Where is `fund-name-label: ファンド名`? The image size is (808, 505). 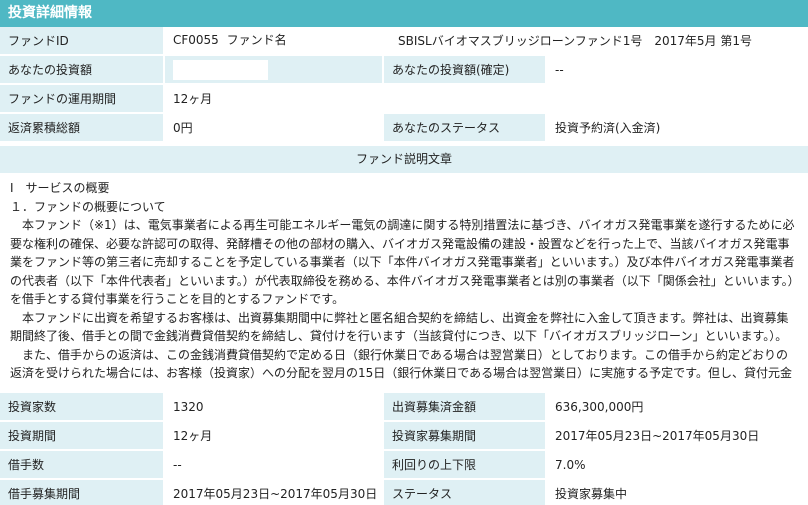
fund-name-label: ファンド名 is located at coordinates (256, 40).